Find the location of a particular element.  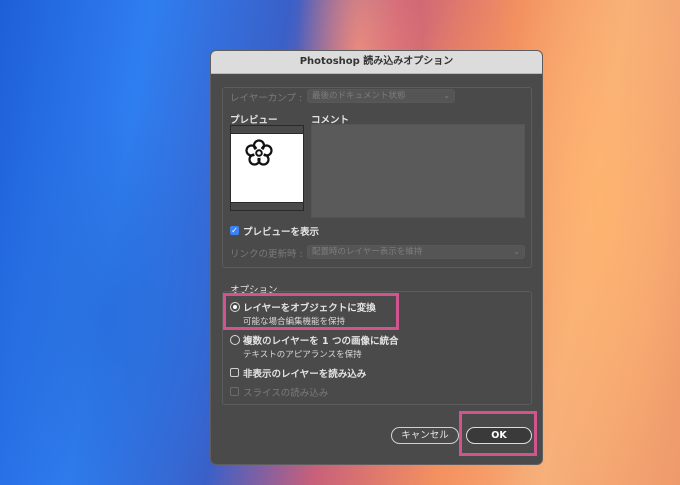

slices-label: スライスの読み込み is located at coordinates (286, 393).